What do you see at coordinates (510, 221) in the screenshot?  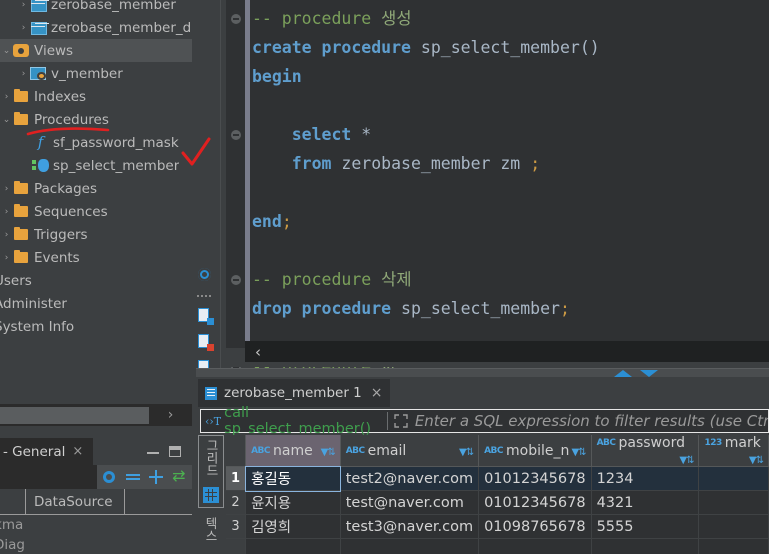 I see `code-line: end;` at bounding box center [510, 221].